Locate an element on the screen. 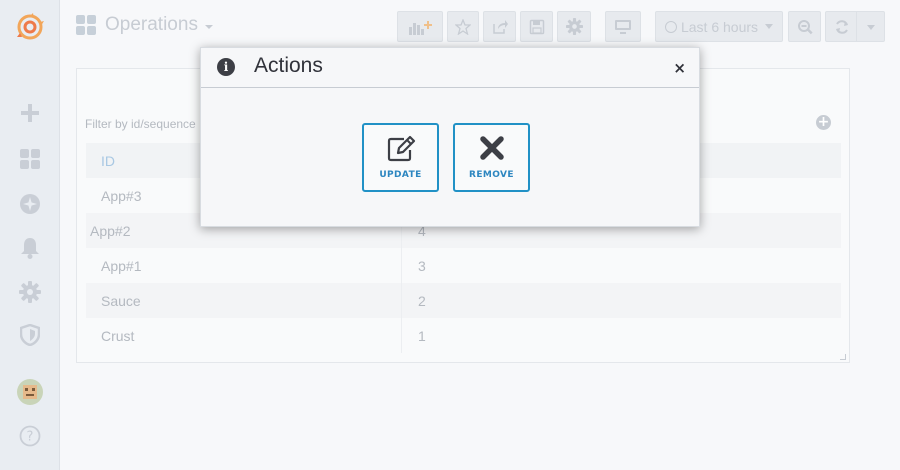 Image resolution: width=900 pixels, height=470 pixels. share-icon is located at coordinates (500, 26).